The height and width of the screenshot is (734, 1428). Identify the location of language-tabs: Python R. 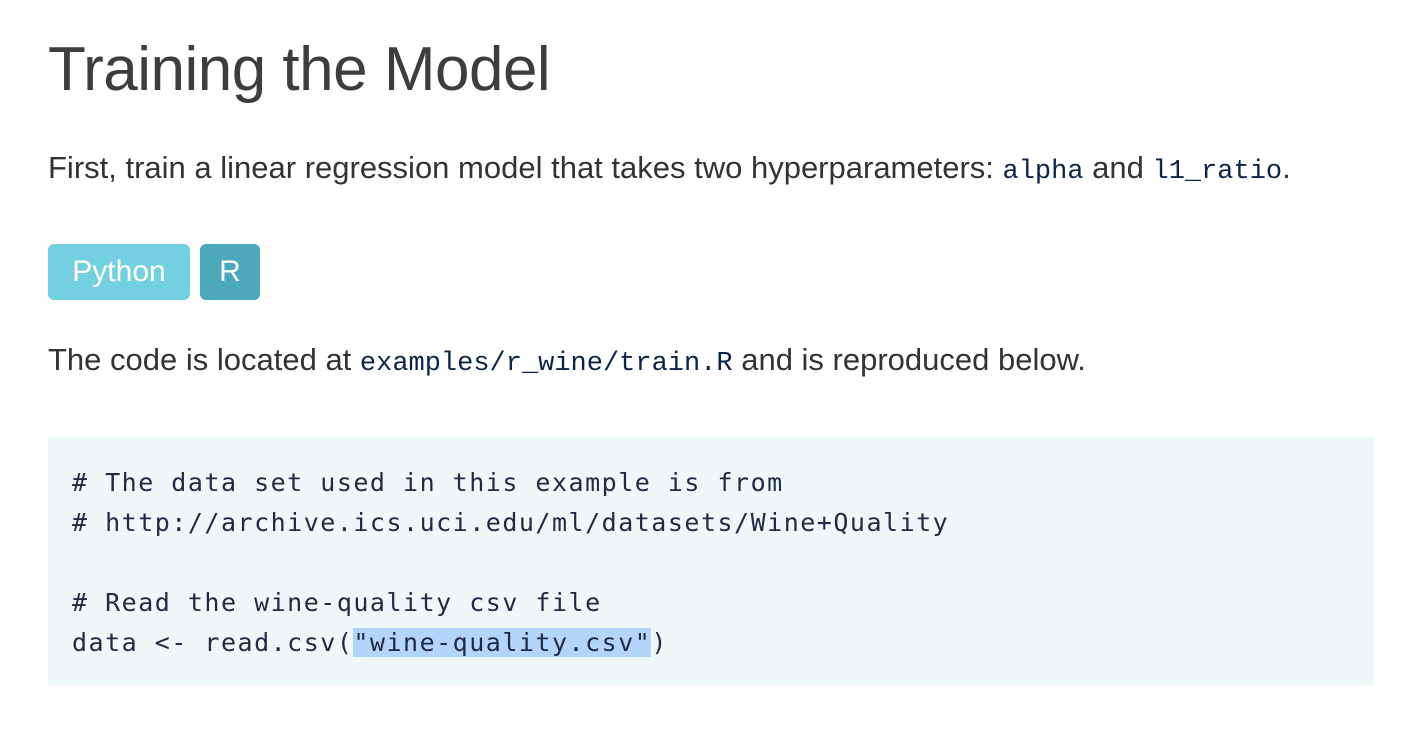
(154, 272).